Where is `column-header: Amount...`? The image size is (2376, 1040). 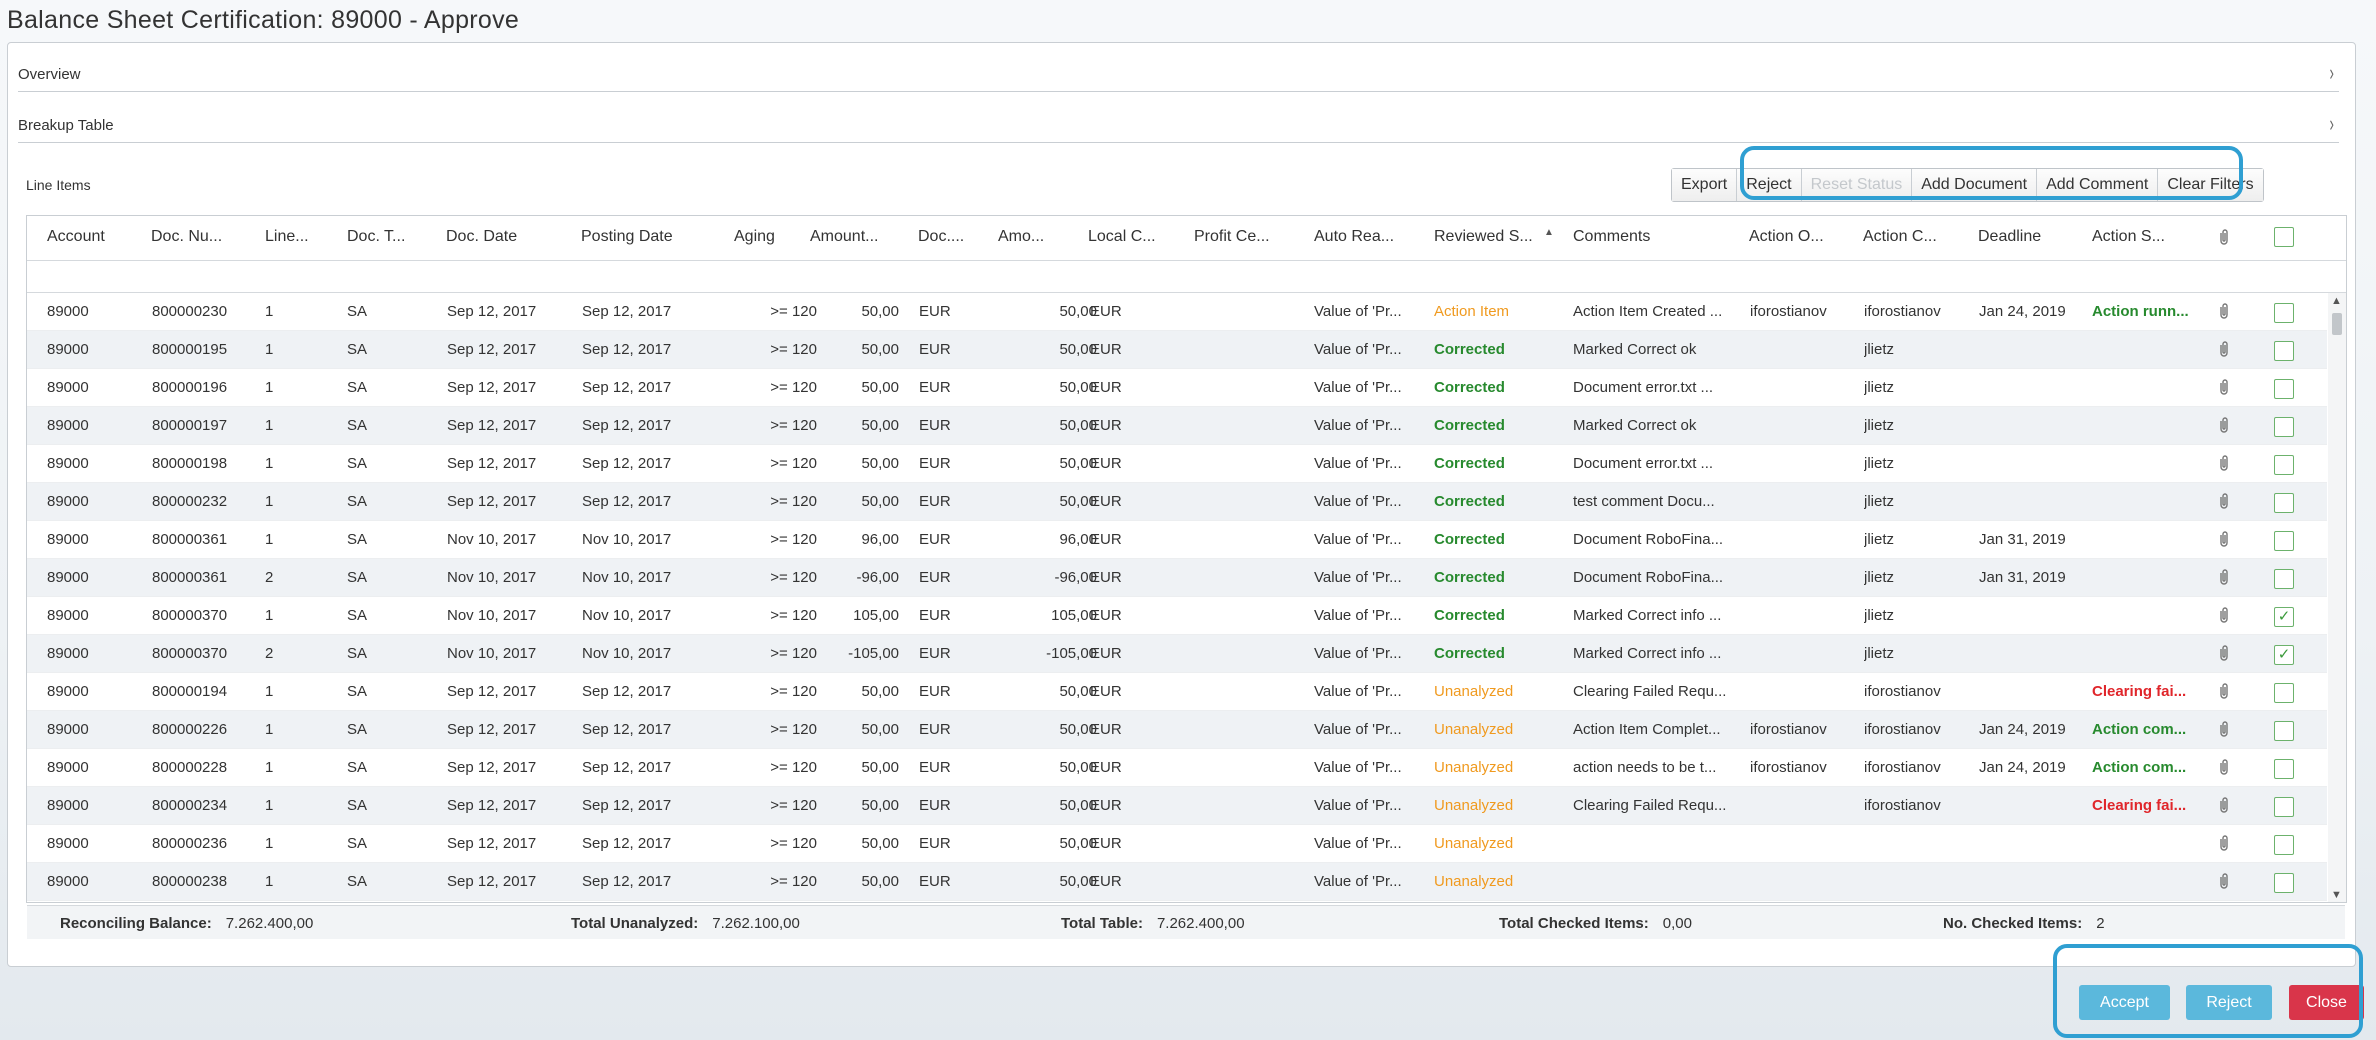
column-header: Amount... is located at coordinates (855, 237).